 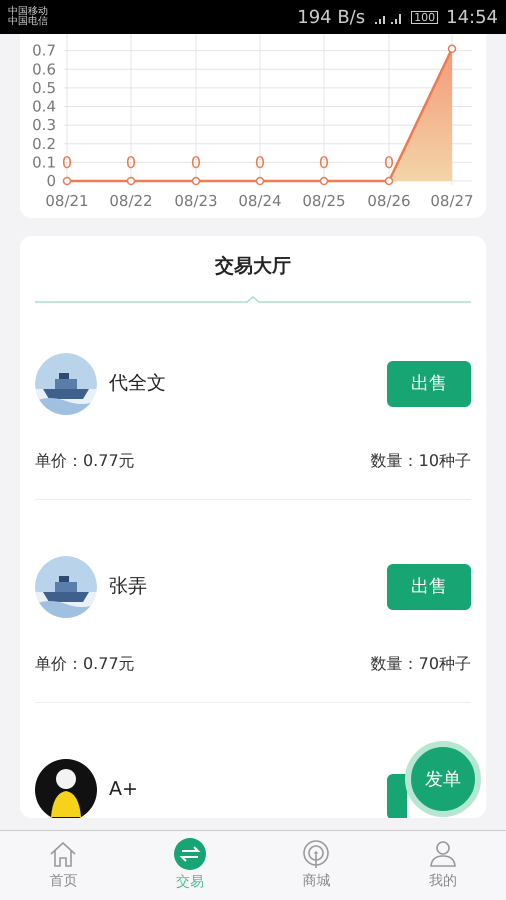 I want to click on user-name: A+, so click(x=124, y=789).